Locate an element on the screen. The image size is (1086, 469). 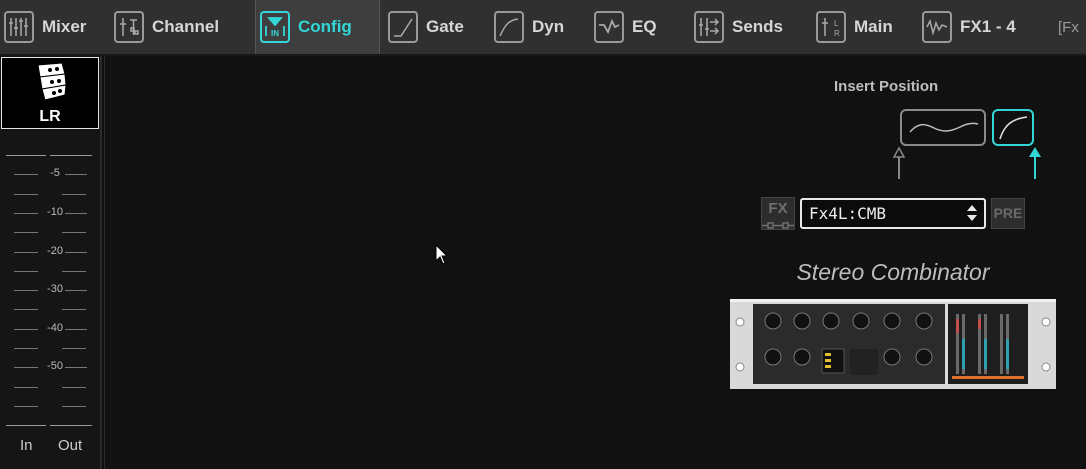
tab-eq: EQ is located at coordinates (640, 27).